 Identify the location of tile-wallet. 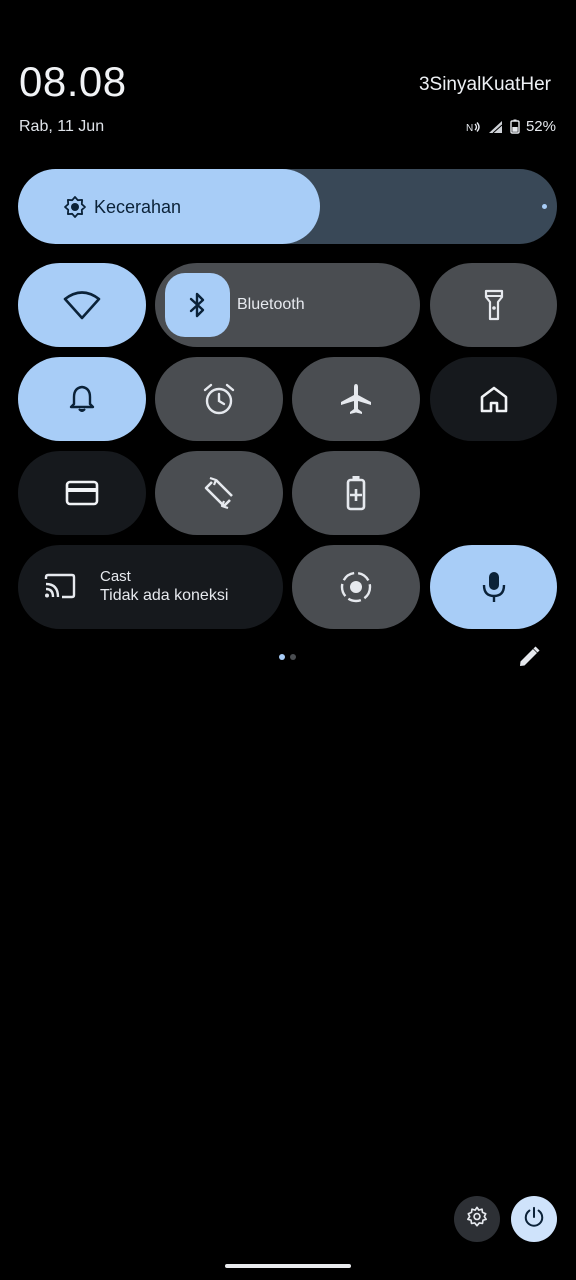
(82, 493).